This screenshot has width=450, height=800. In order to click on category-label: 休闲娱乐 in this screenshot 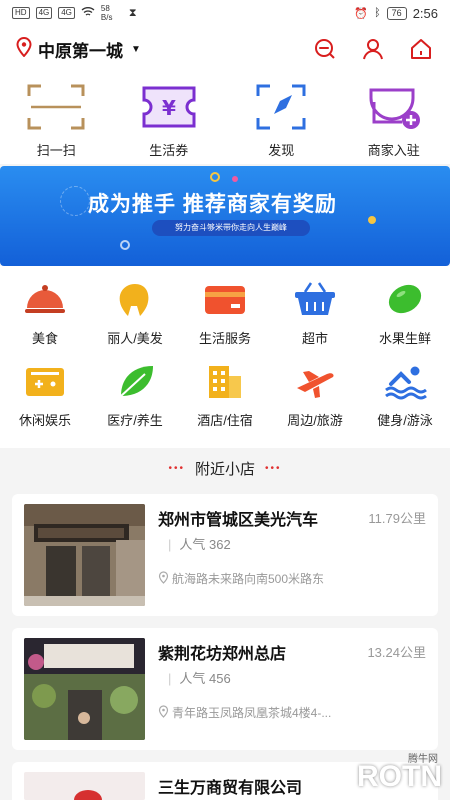, I will do `click(44, 420)`.